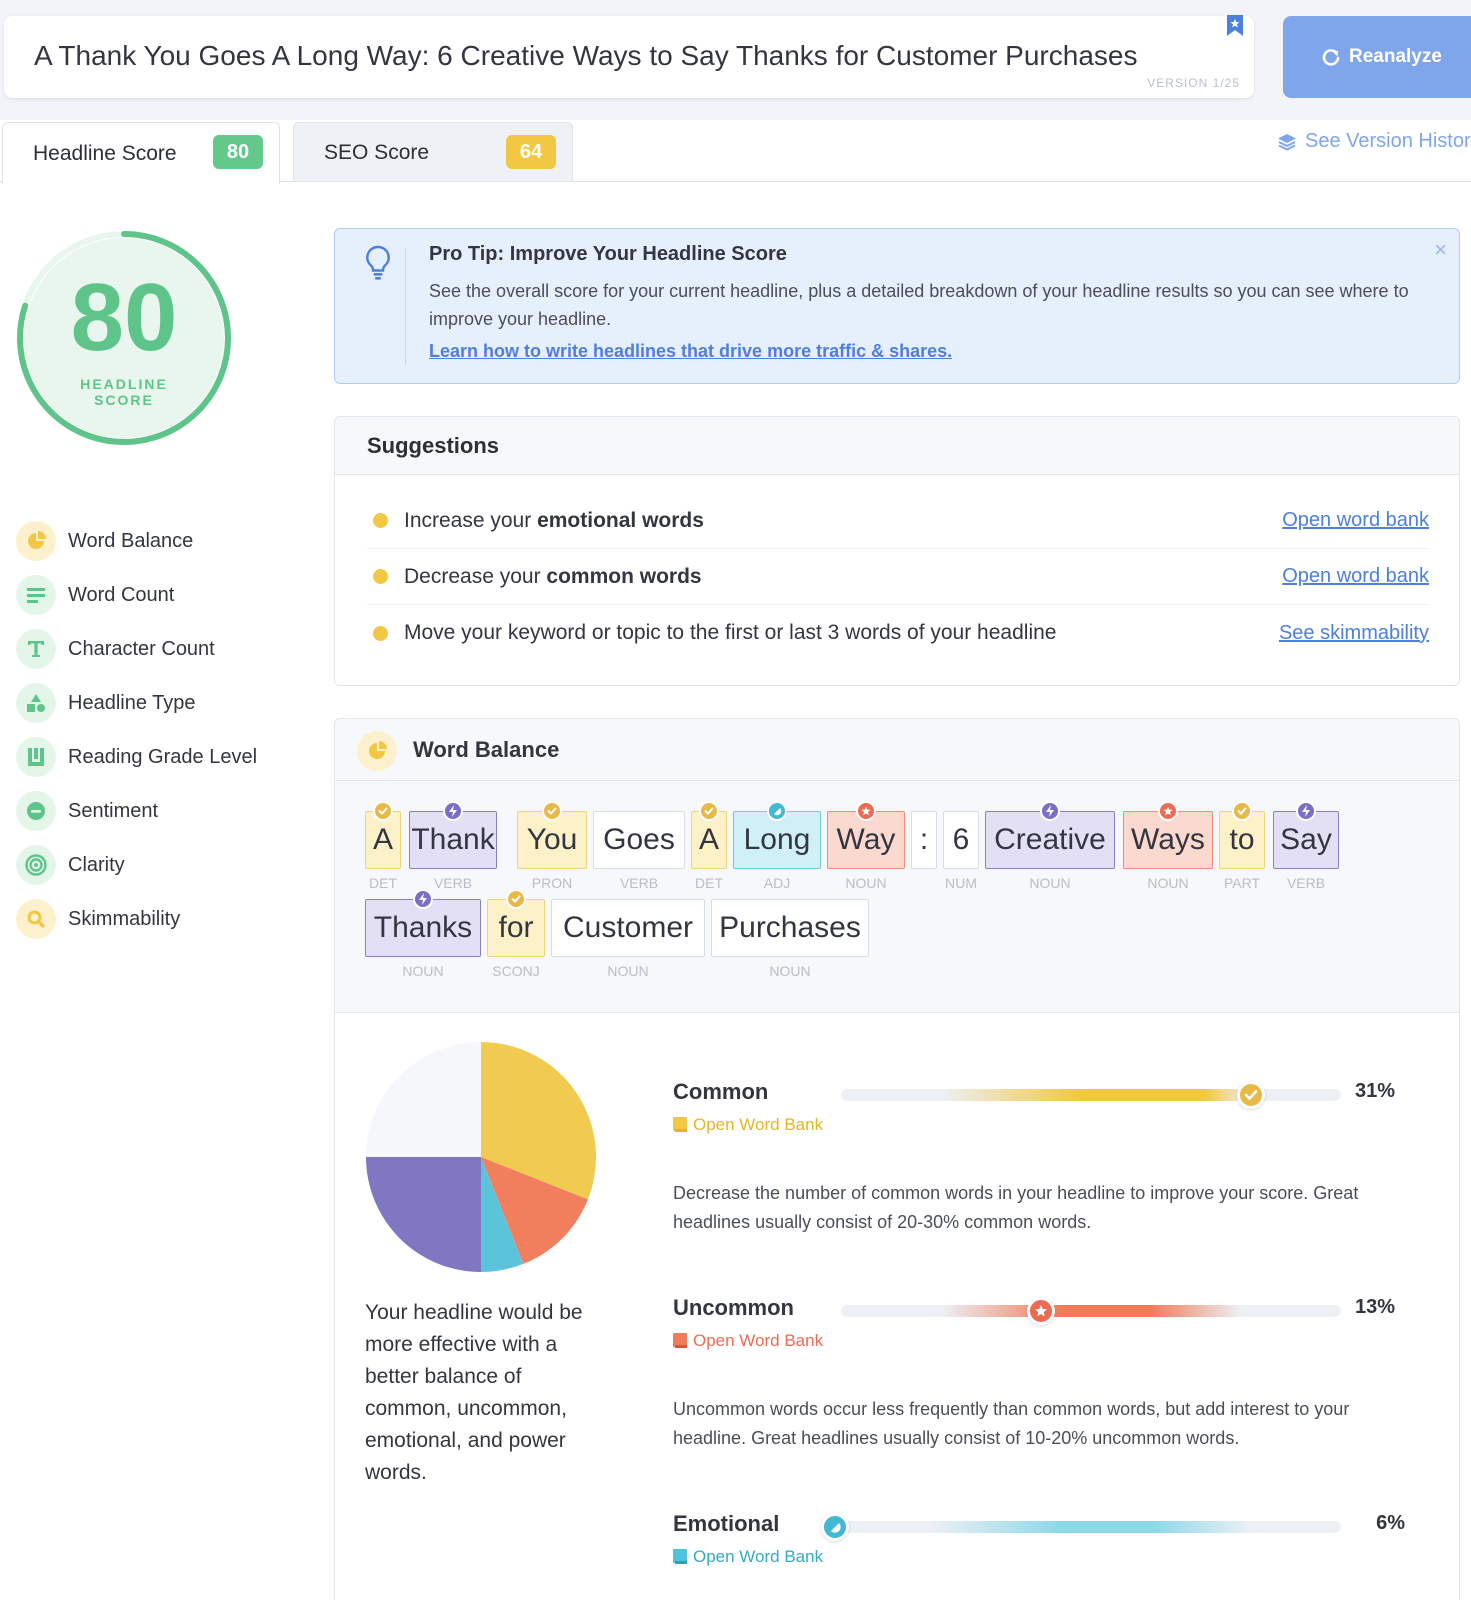 The height and width of the screenshot is (1600, 1471). I want to click on tab-headline-score: Headline Score 80, so click(141, 153).